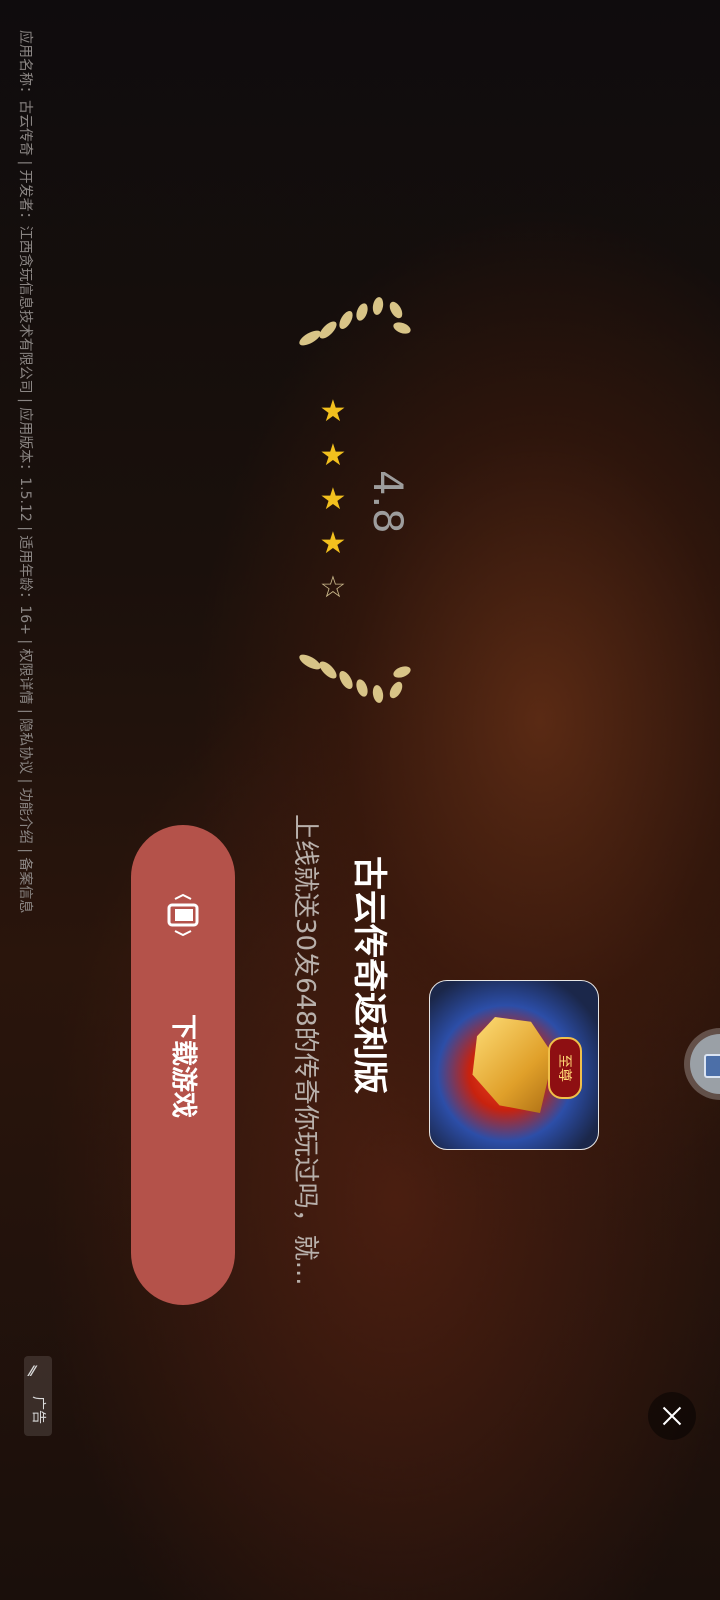  What do you see at coordinates (183, 915) in the screenshot?
I see `shake-phone-icon` at bounding box center [183, 915].